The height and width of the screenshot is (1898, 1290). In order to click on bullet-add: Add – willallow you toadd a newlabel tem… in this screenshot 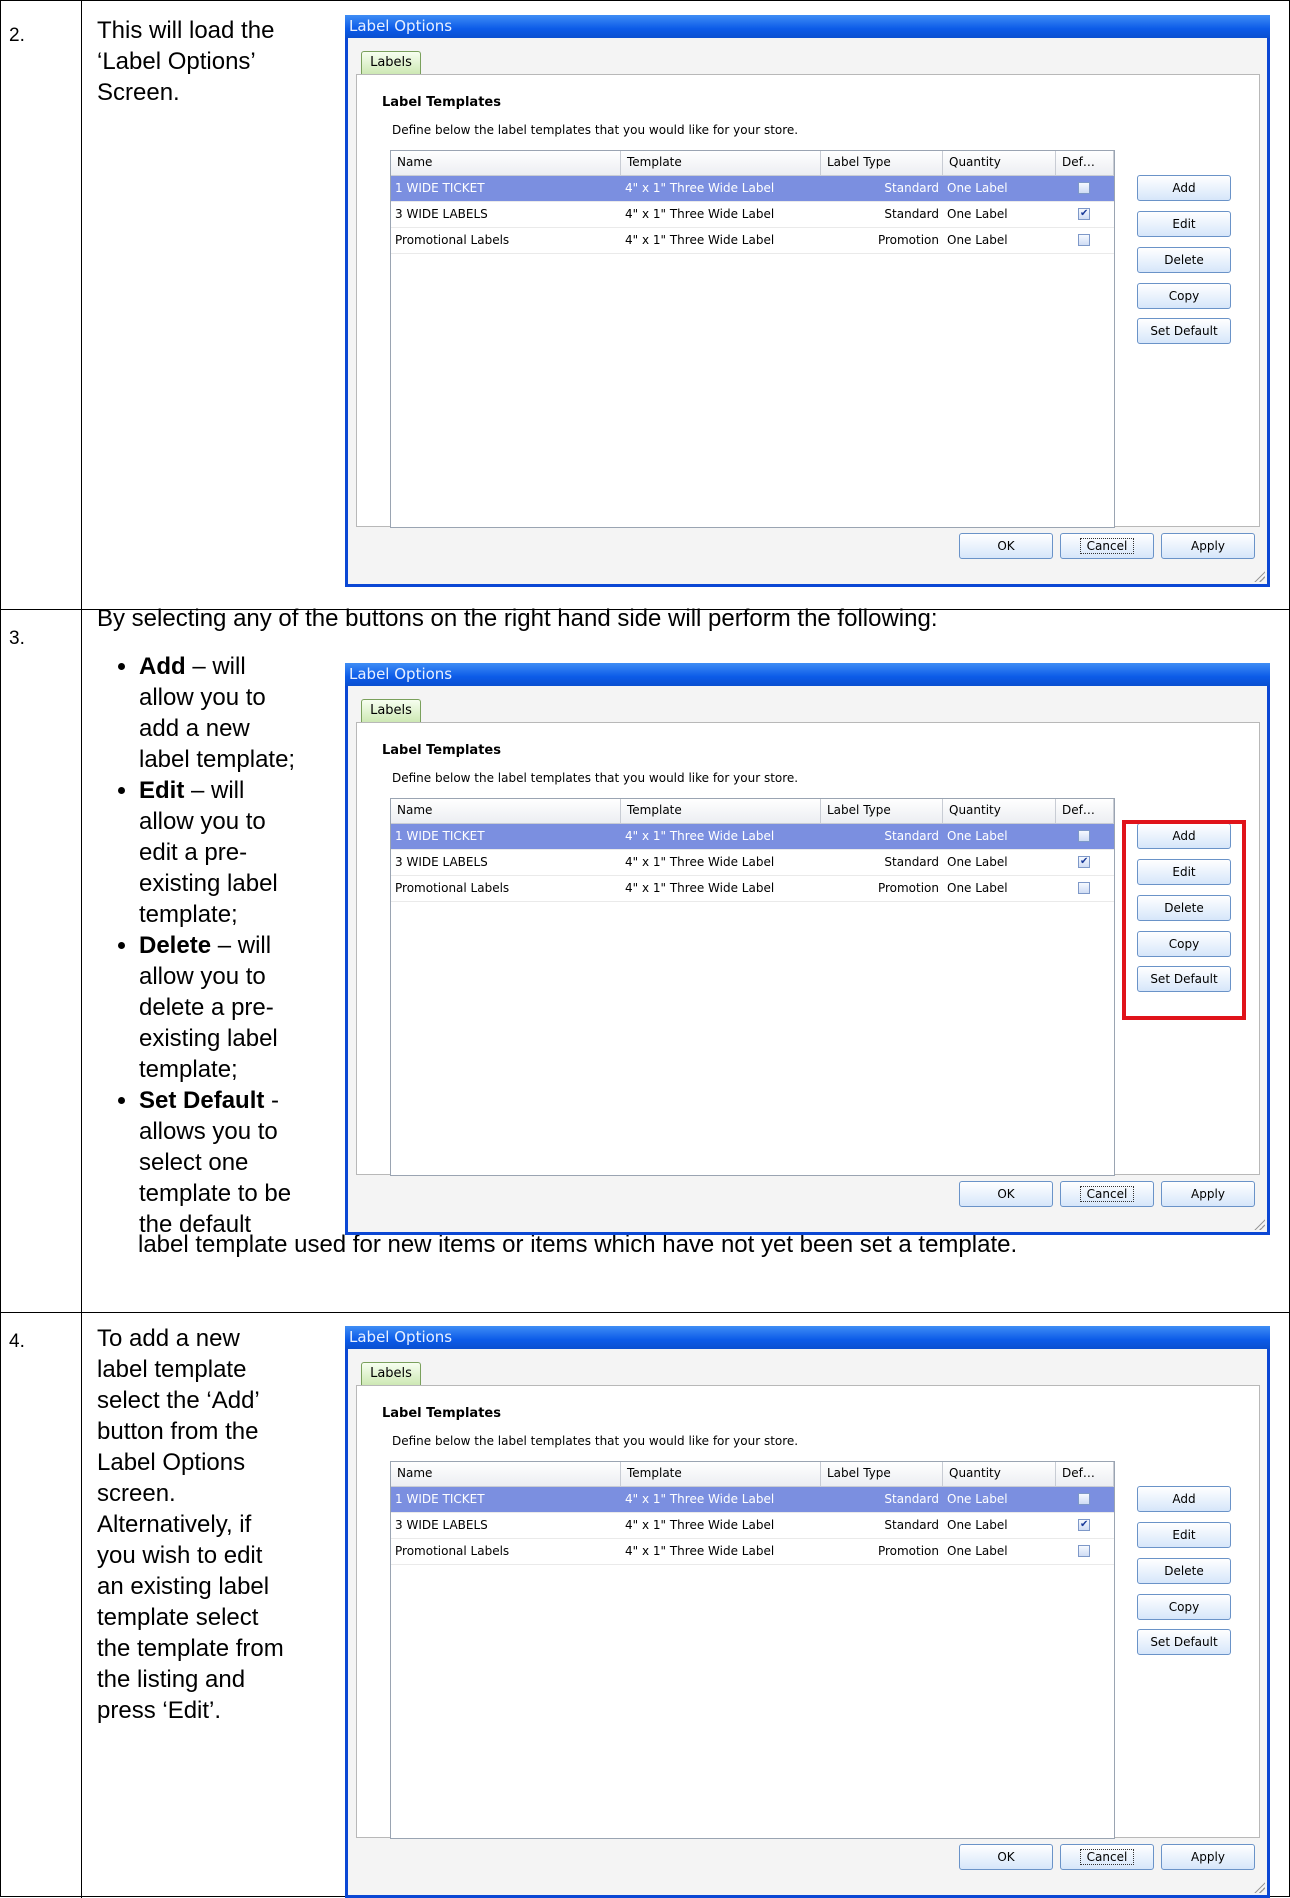, I will do `click(239, 713)`.